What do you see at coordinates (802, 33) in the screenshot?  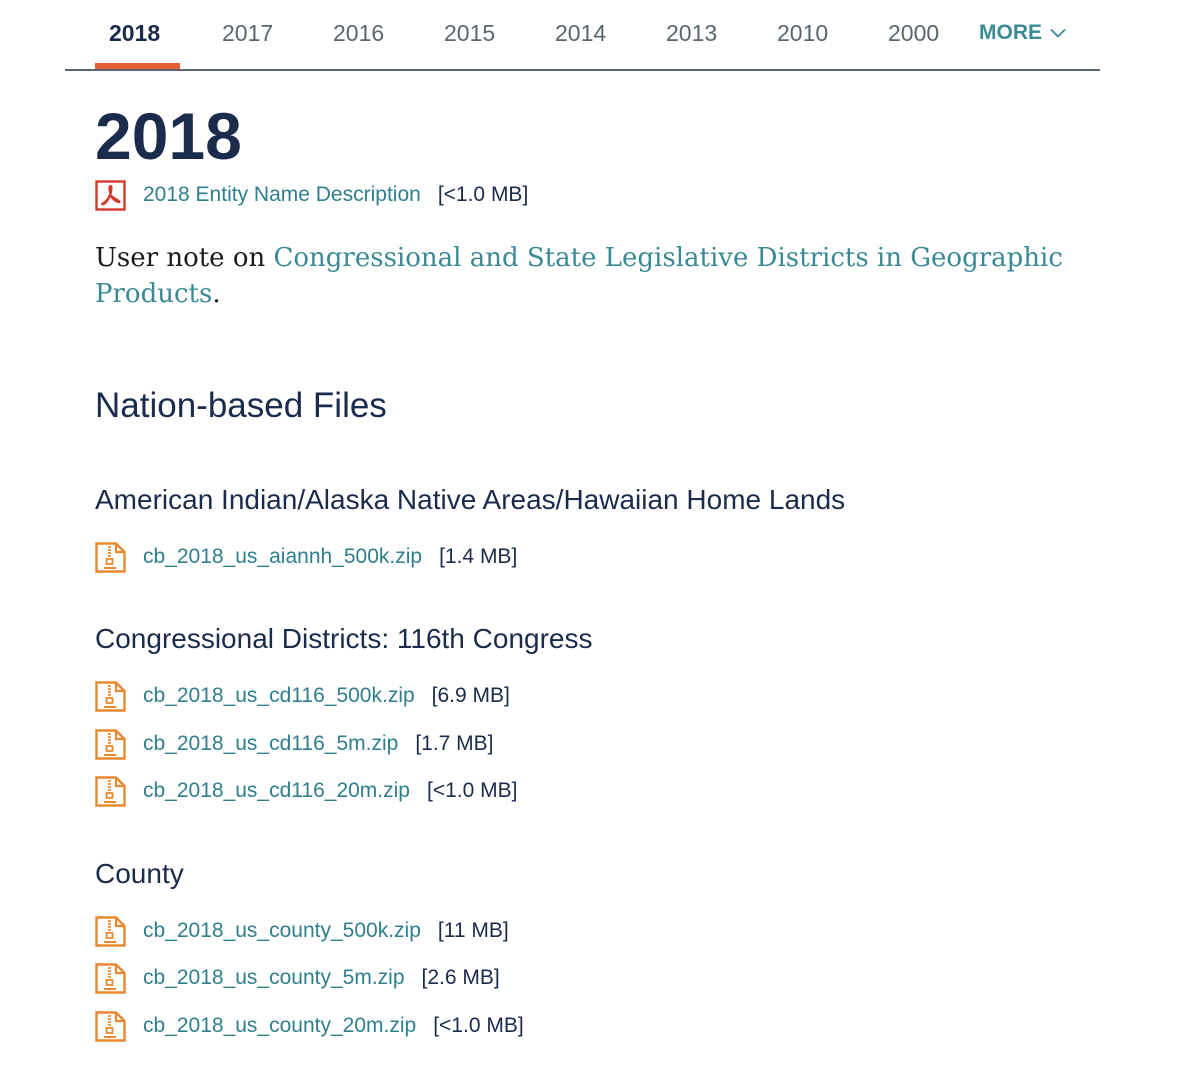 I see `tab-2010: 2010` at bounding box center [802, 33].